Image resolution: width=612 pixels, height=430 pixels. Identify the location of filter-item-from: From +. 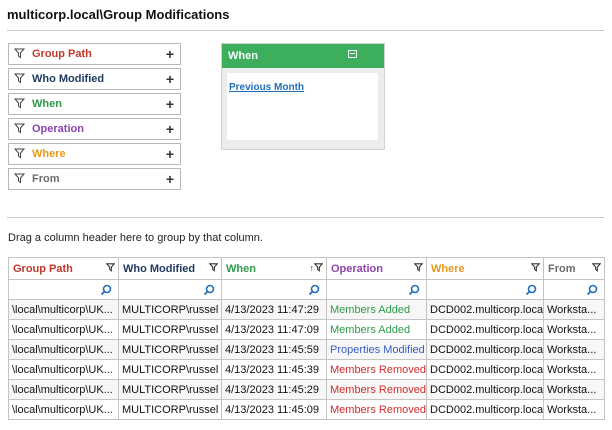
(94, 179).